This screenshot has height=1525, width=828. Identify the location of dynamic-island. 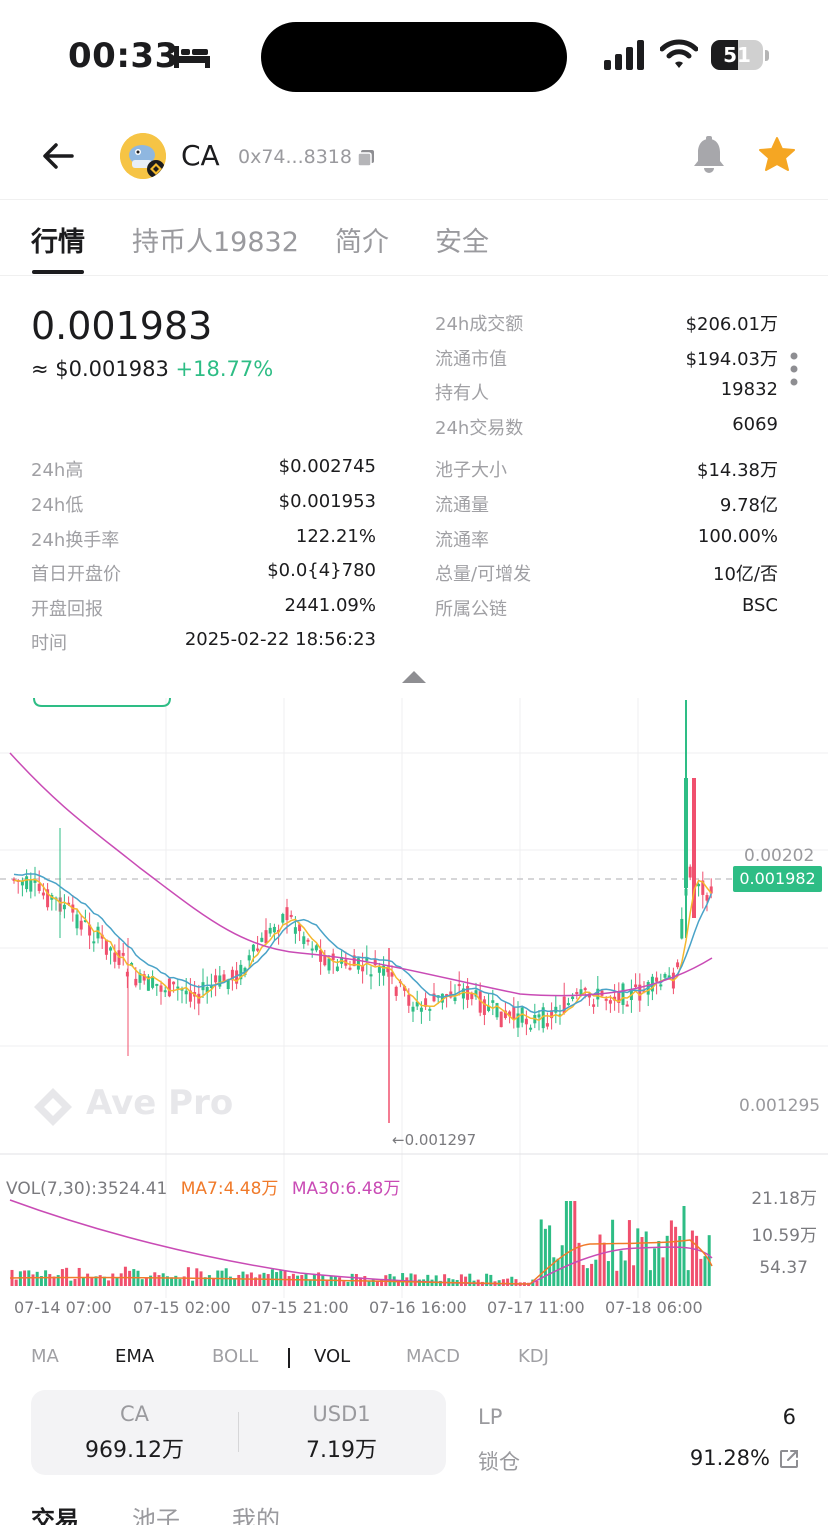
(414, 57).